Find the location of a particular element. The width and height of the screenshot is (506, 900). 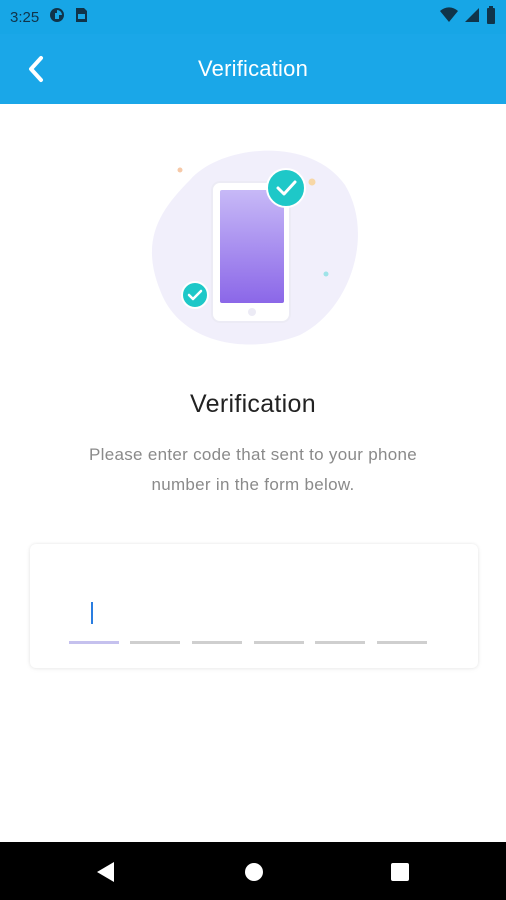

back-triangle-icon is located at coordinates (105, 872).